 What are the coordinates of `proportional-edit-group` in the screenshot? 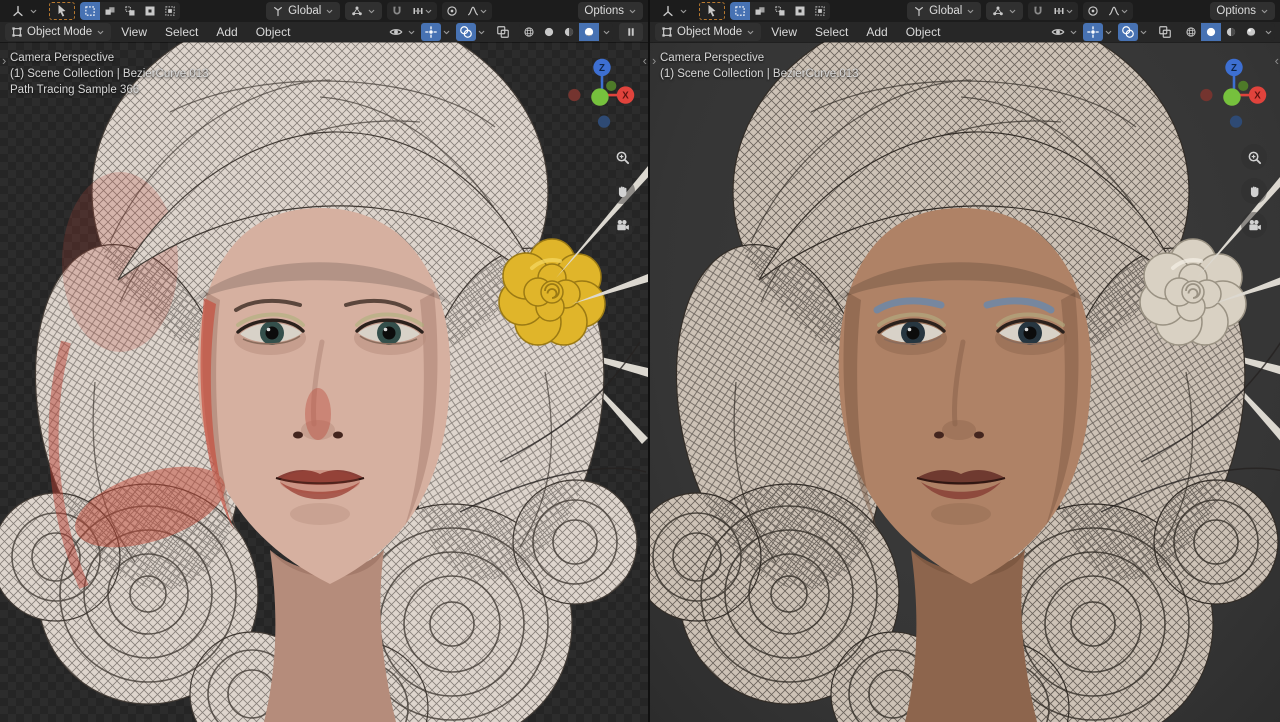 It's located at (467, 11).